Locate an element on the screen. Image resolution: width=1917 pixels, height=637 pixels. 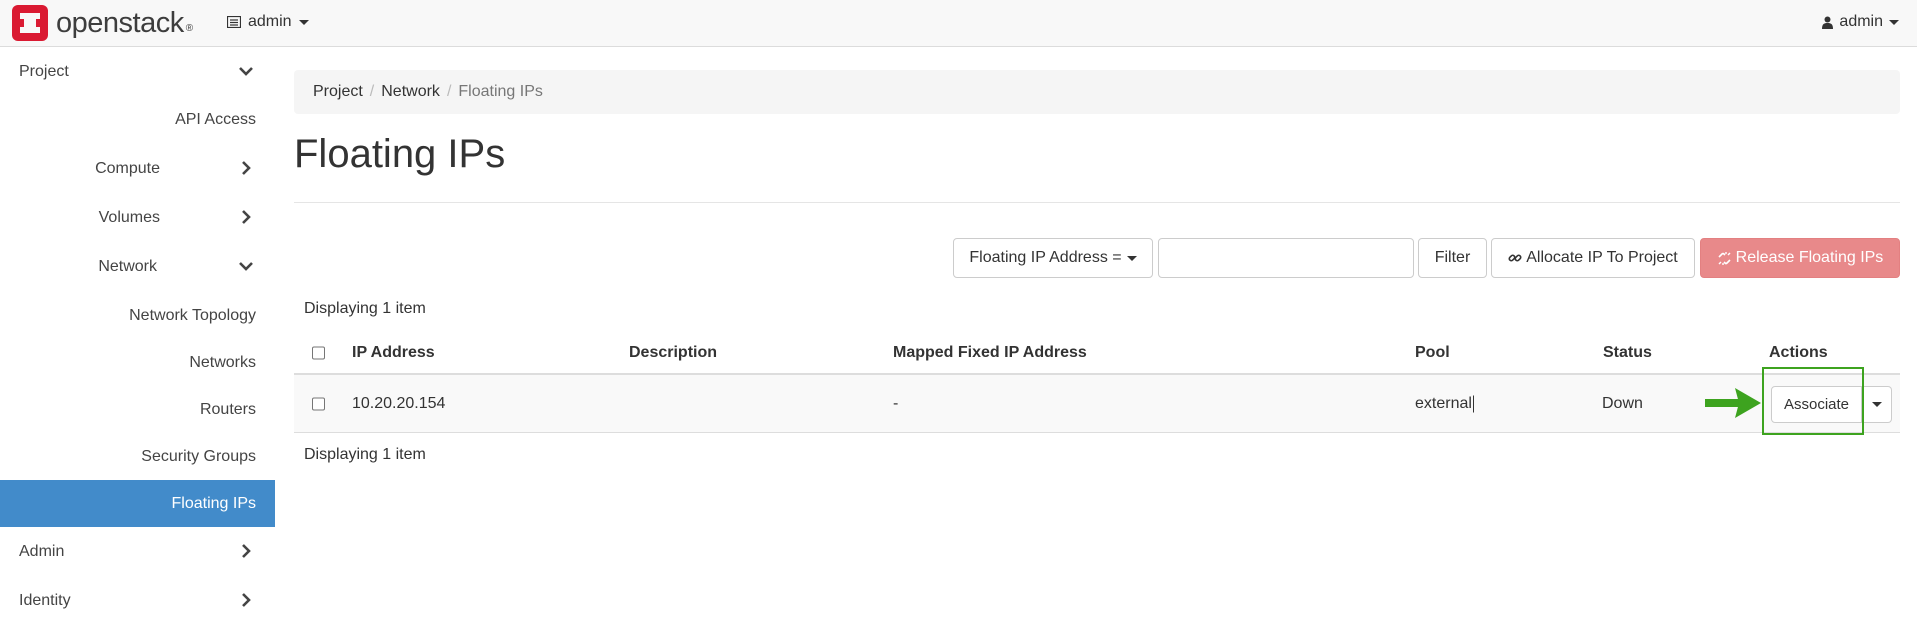
cell-ip-address: 10.20.20.154 is located at coordinates (399, 403).